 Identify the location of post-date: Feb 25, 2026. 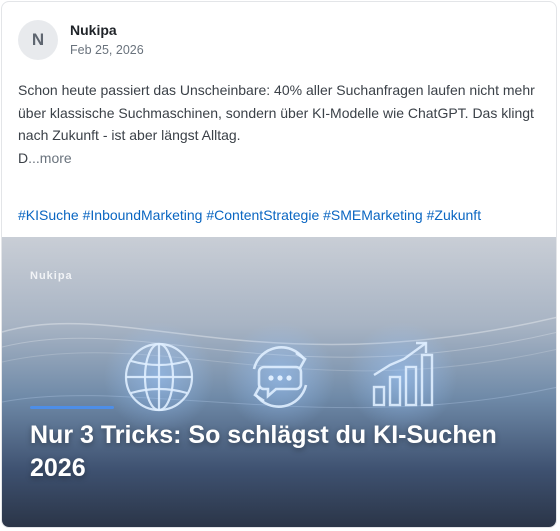
(107, 50).